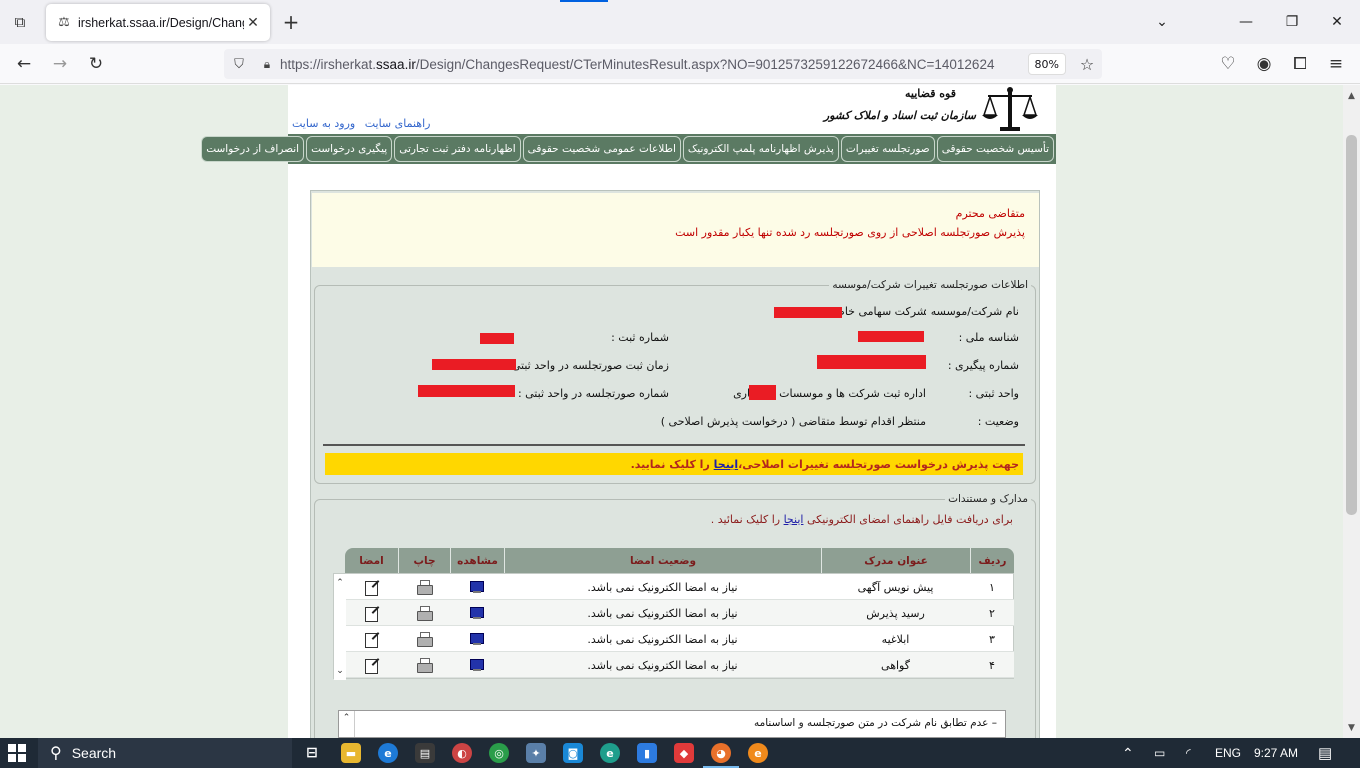 The width and height of the screenshot is (1360, 768). I want to click on active-tab: ⚖ irsherkat.ssaa.ir/Design/Changes ✕, so click(158, 22).